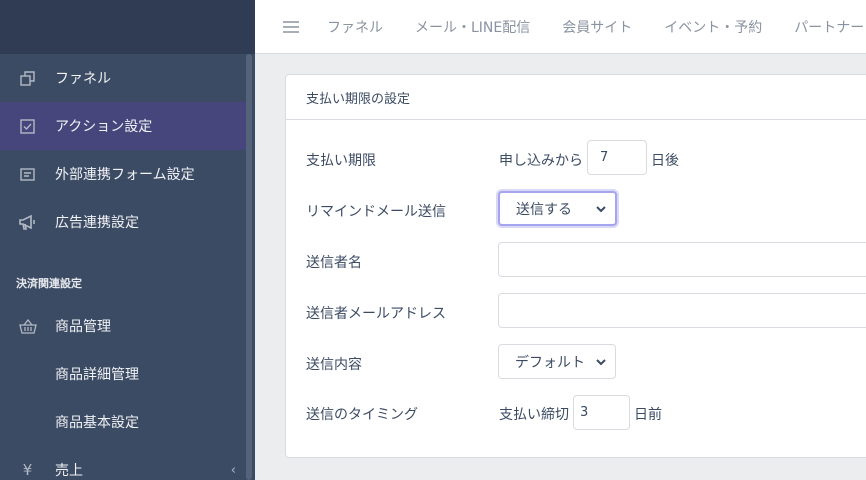  What do you see at coordinates (83, 79) in the screenshot?
I see `sidebar-item-label: ファネル` at bounding box center [83, 79].